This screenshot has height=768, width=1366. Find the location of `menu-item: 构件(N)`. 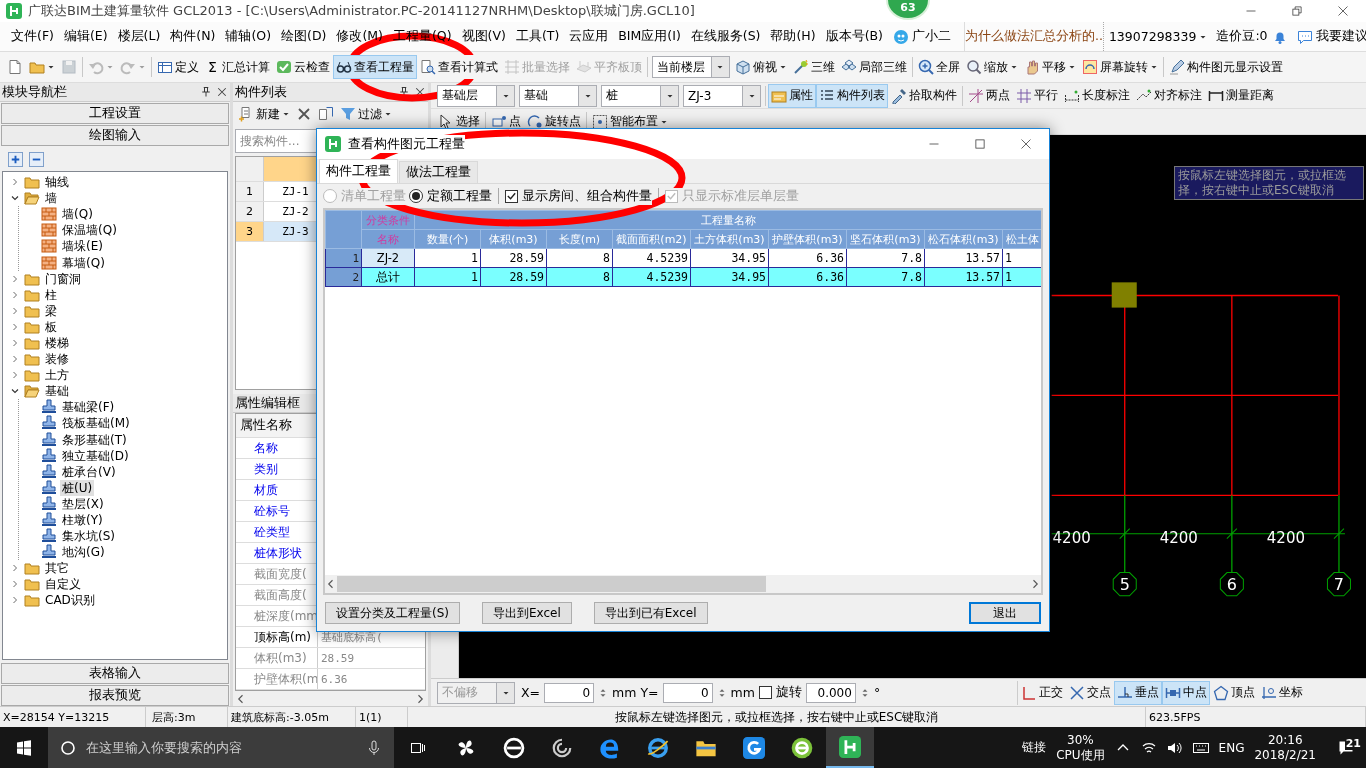

menu-item: 构件(N) is located at coordinates (193, 36).